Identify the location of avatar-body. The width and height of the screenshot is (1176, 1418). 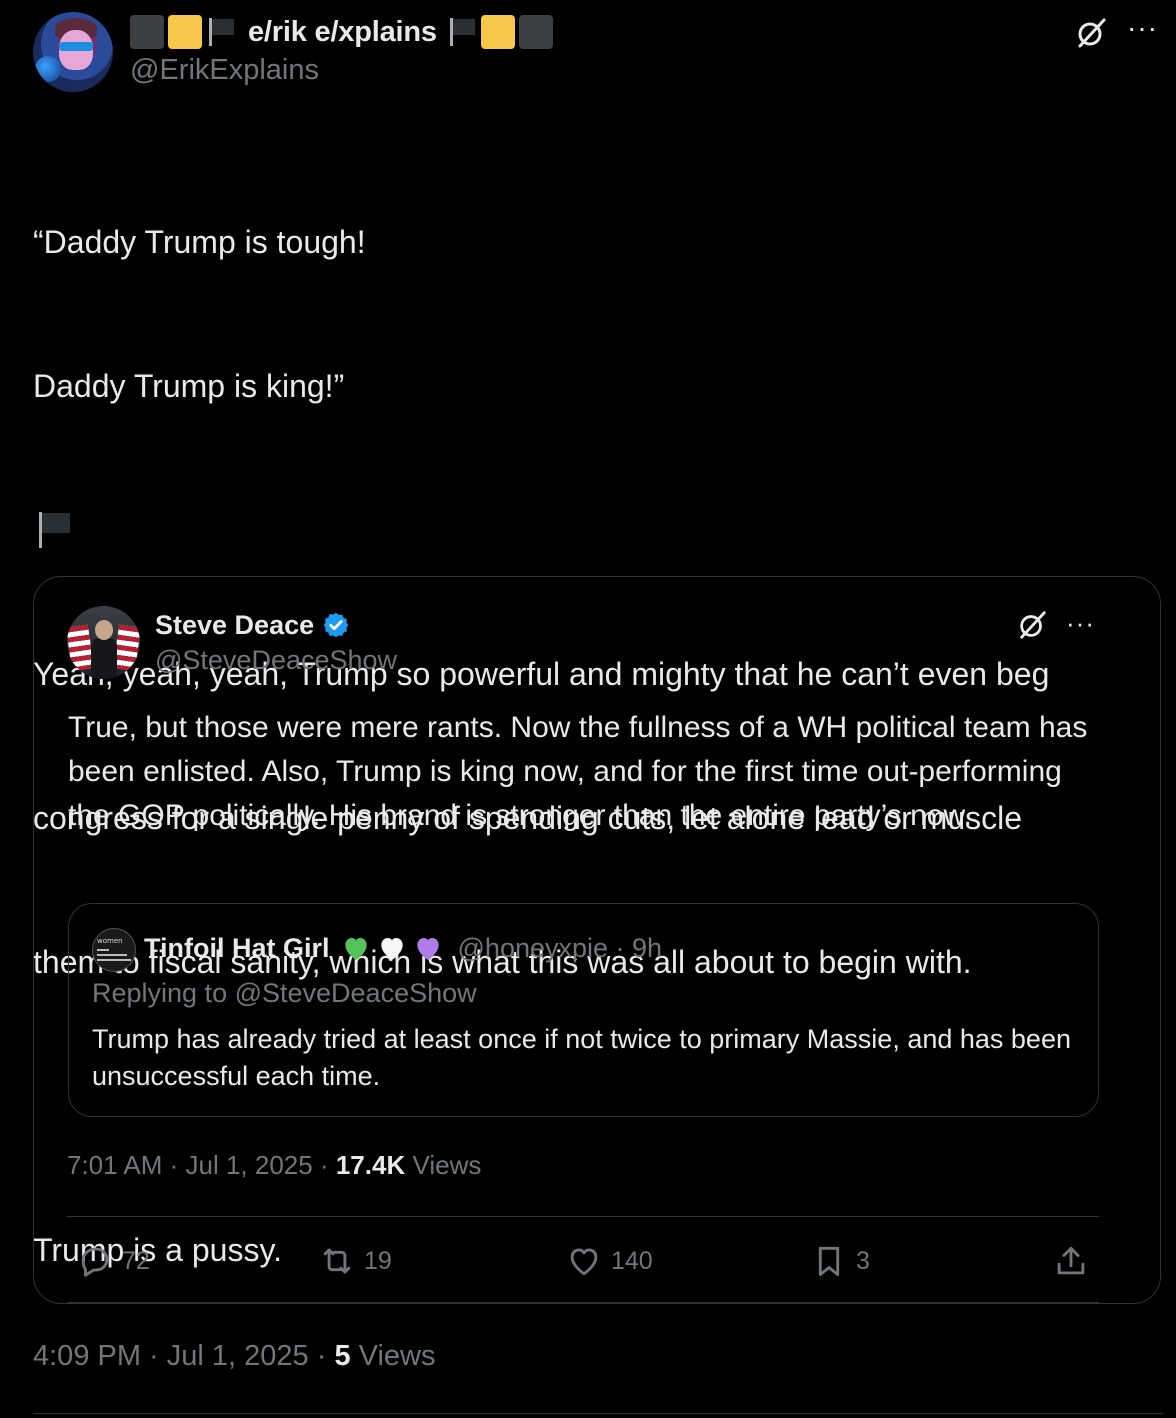
(104, 658).